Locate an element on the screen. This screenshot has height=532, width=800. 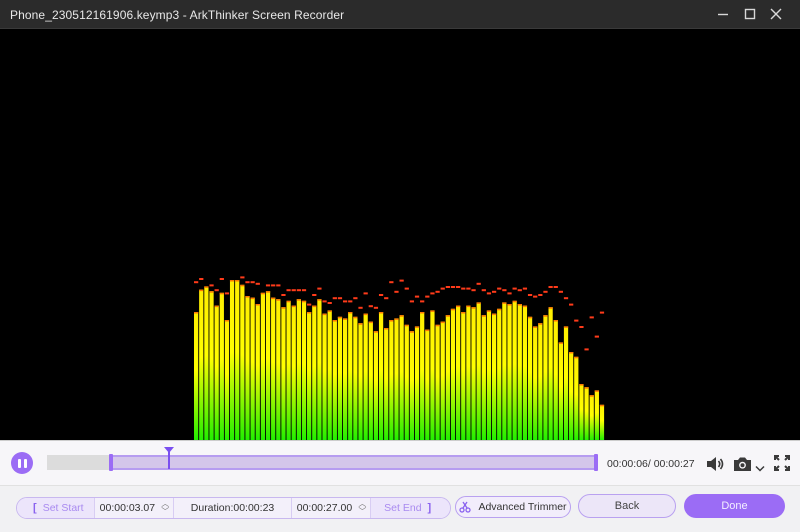
end-time-field: 00:00:27.00 ︿ ﹀ is located at coordinates (332, 508).